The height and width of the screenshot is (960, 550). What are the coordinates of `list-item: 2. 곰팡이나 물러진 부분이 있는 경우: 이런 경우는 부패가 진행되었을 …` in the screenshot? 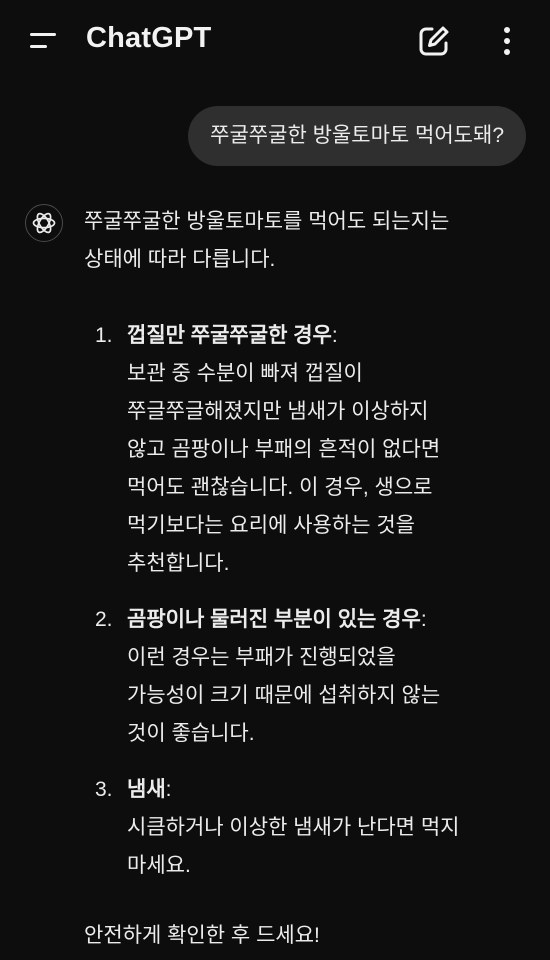 It's located at (299, 677).